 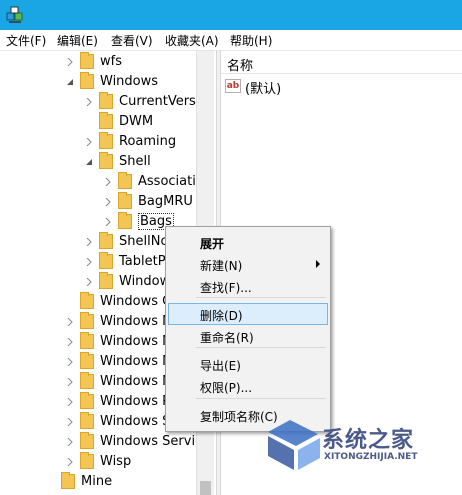 I want to click on tree-item: Windows, so click(x=108, y=82).